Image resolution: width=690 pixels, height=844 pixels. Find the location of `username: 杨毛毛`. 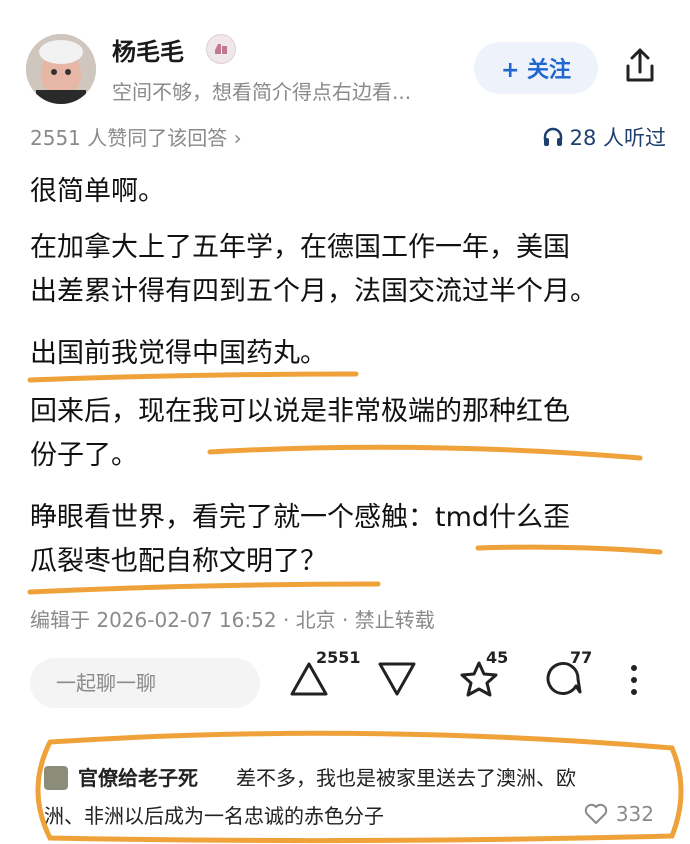

username: 杨毛毛 is located at coordinates (148, 49).